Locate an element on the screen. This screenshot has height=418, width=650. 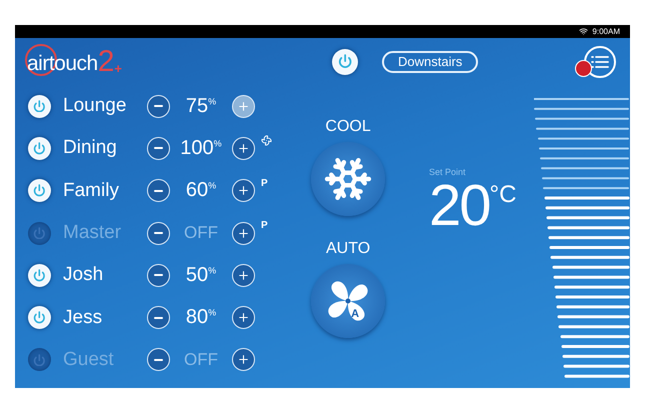
zone-value: 50$^{%}$ is located at coordinates (201, 275).